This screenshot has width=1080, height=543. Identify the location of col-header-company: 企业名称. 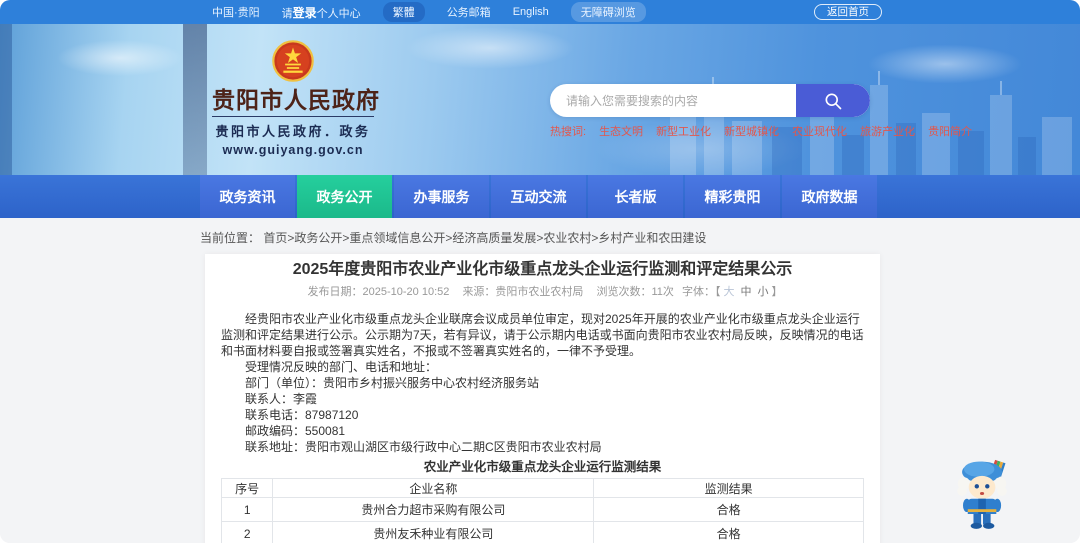
(433, 488).